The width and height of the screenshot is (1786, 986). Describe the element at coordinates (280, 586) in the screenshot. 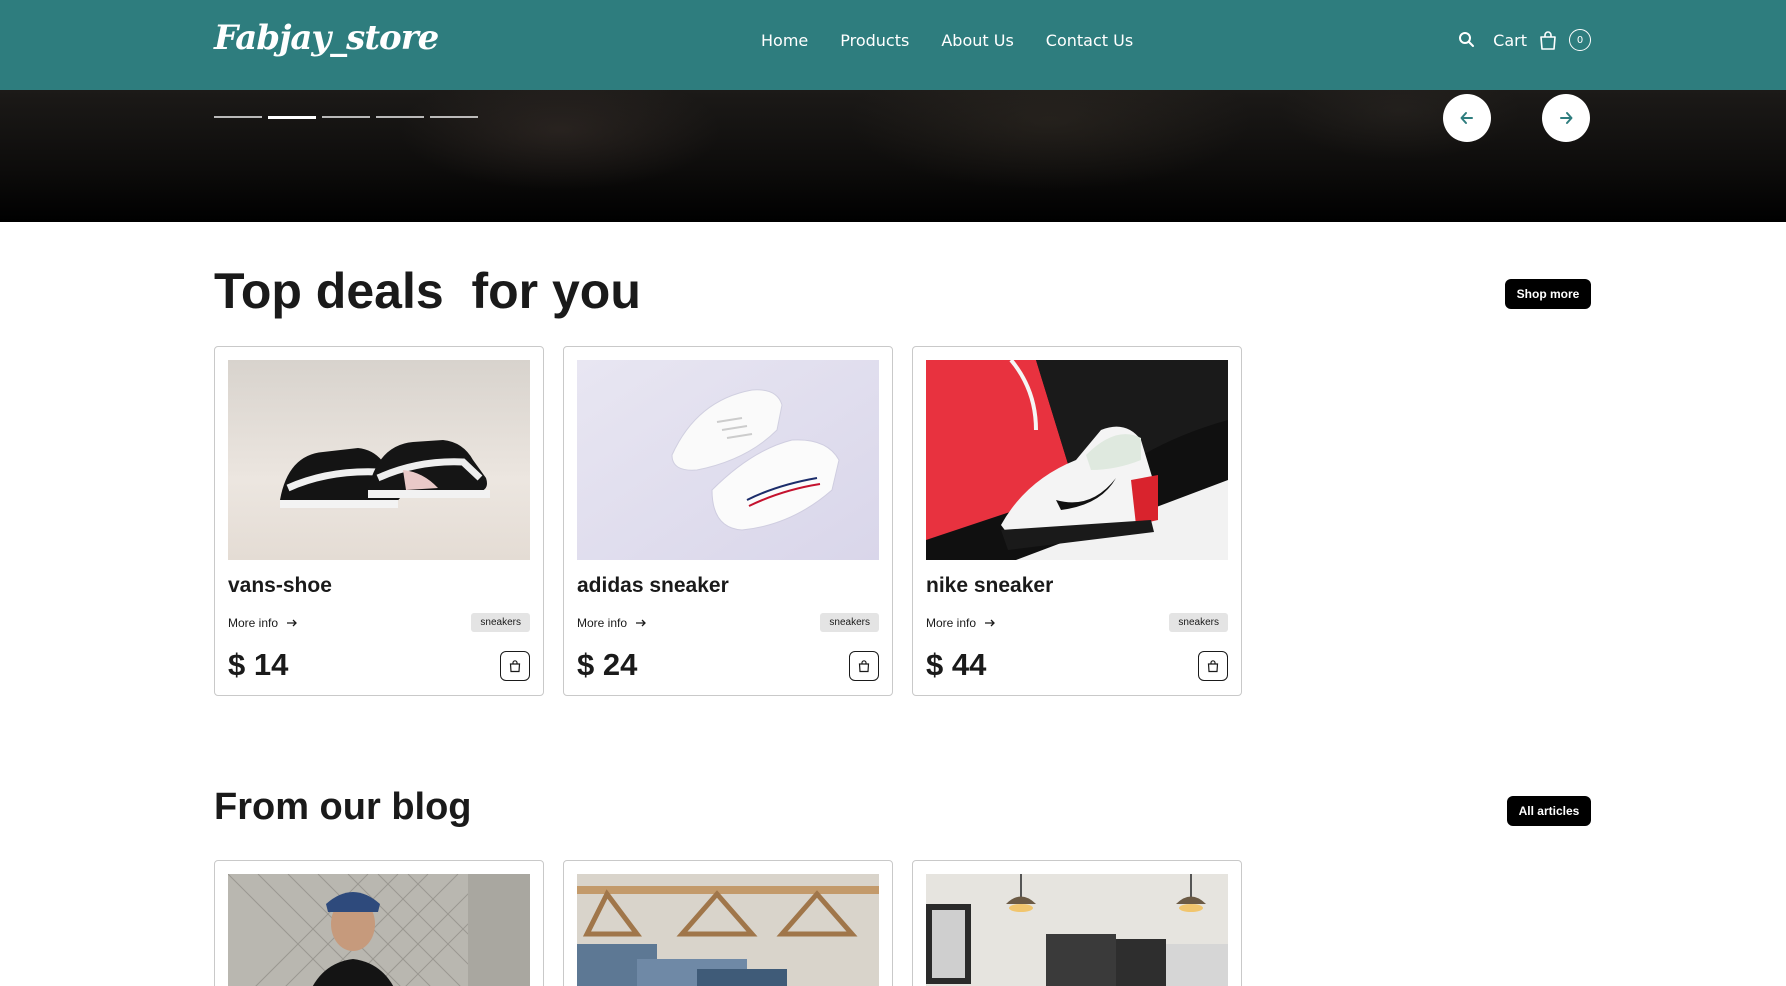

I see `product-name: vans-shoe` at that location.